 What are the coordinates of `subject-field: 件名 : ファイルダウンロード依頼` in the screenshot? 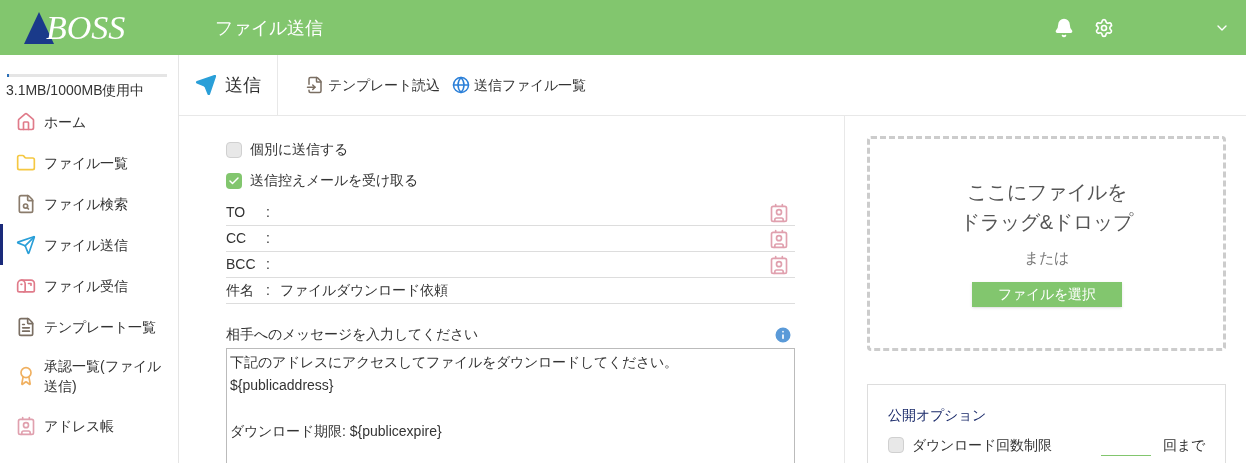 It's located at (510, 291).